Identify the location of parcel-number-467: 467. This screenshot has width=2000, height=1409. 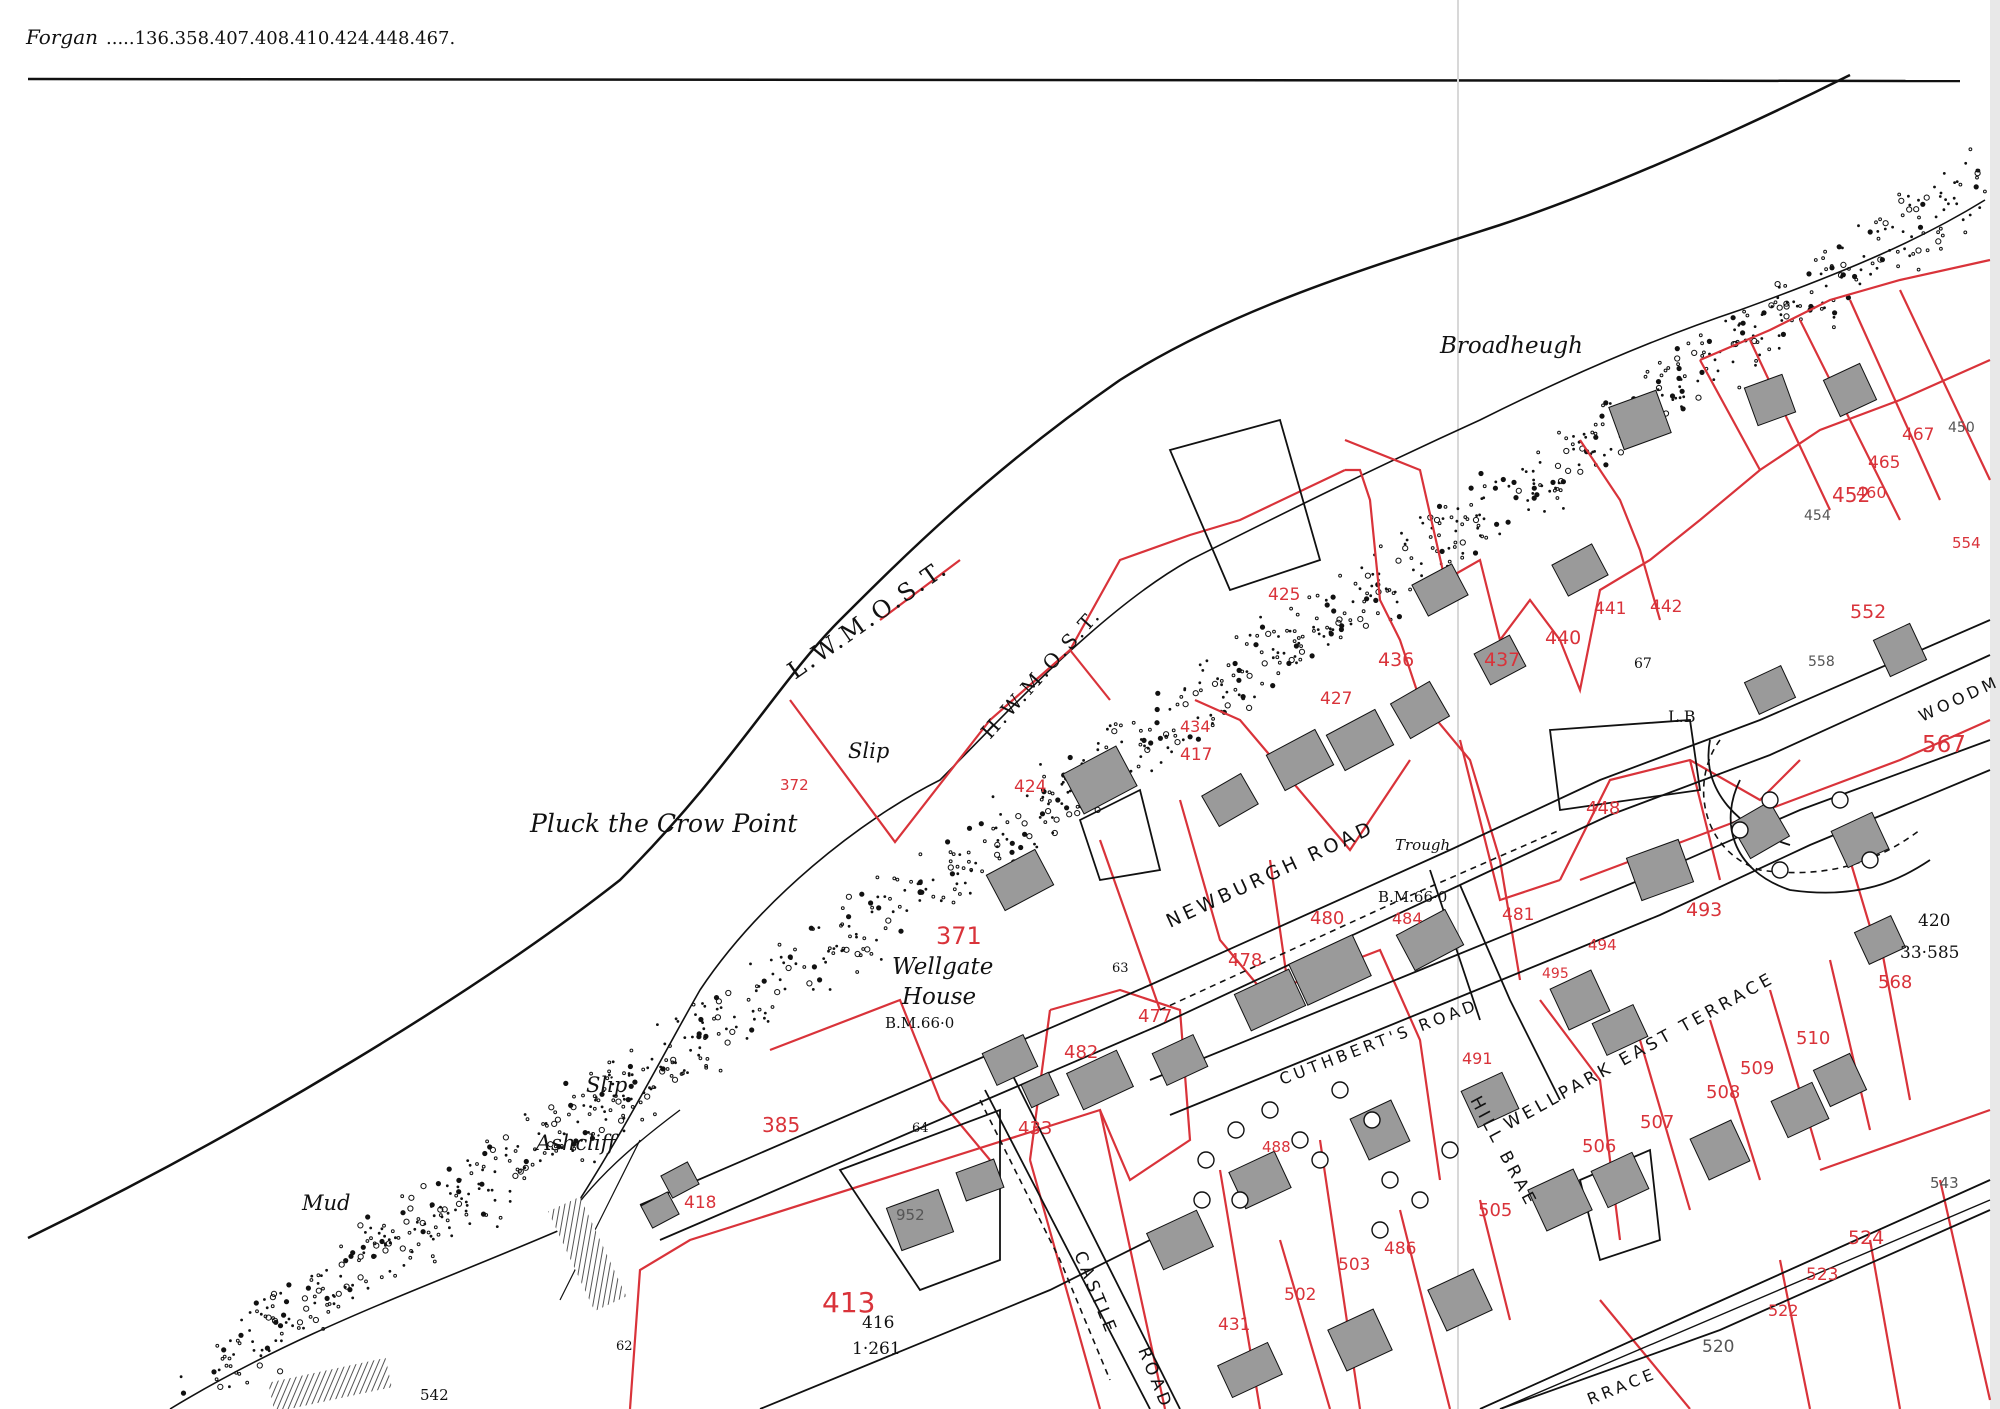
(1918, 435).